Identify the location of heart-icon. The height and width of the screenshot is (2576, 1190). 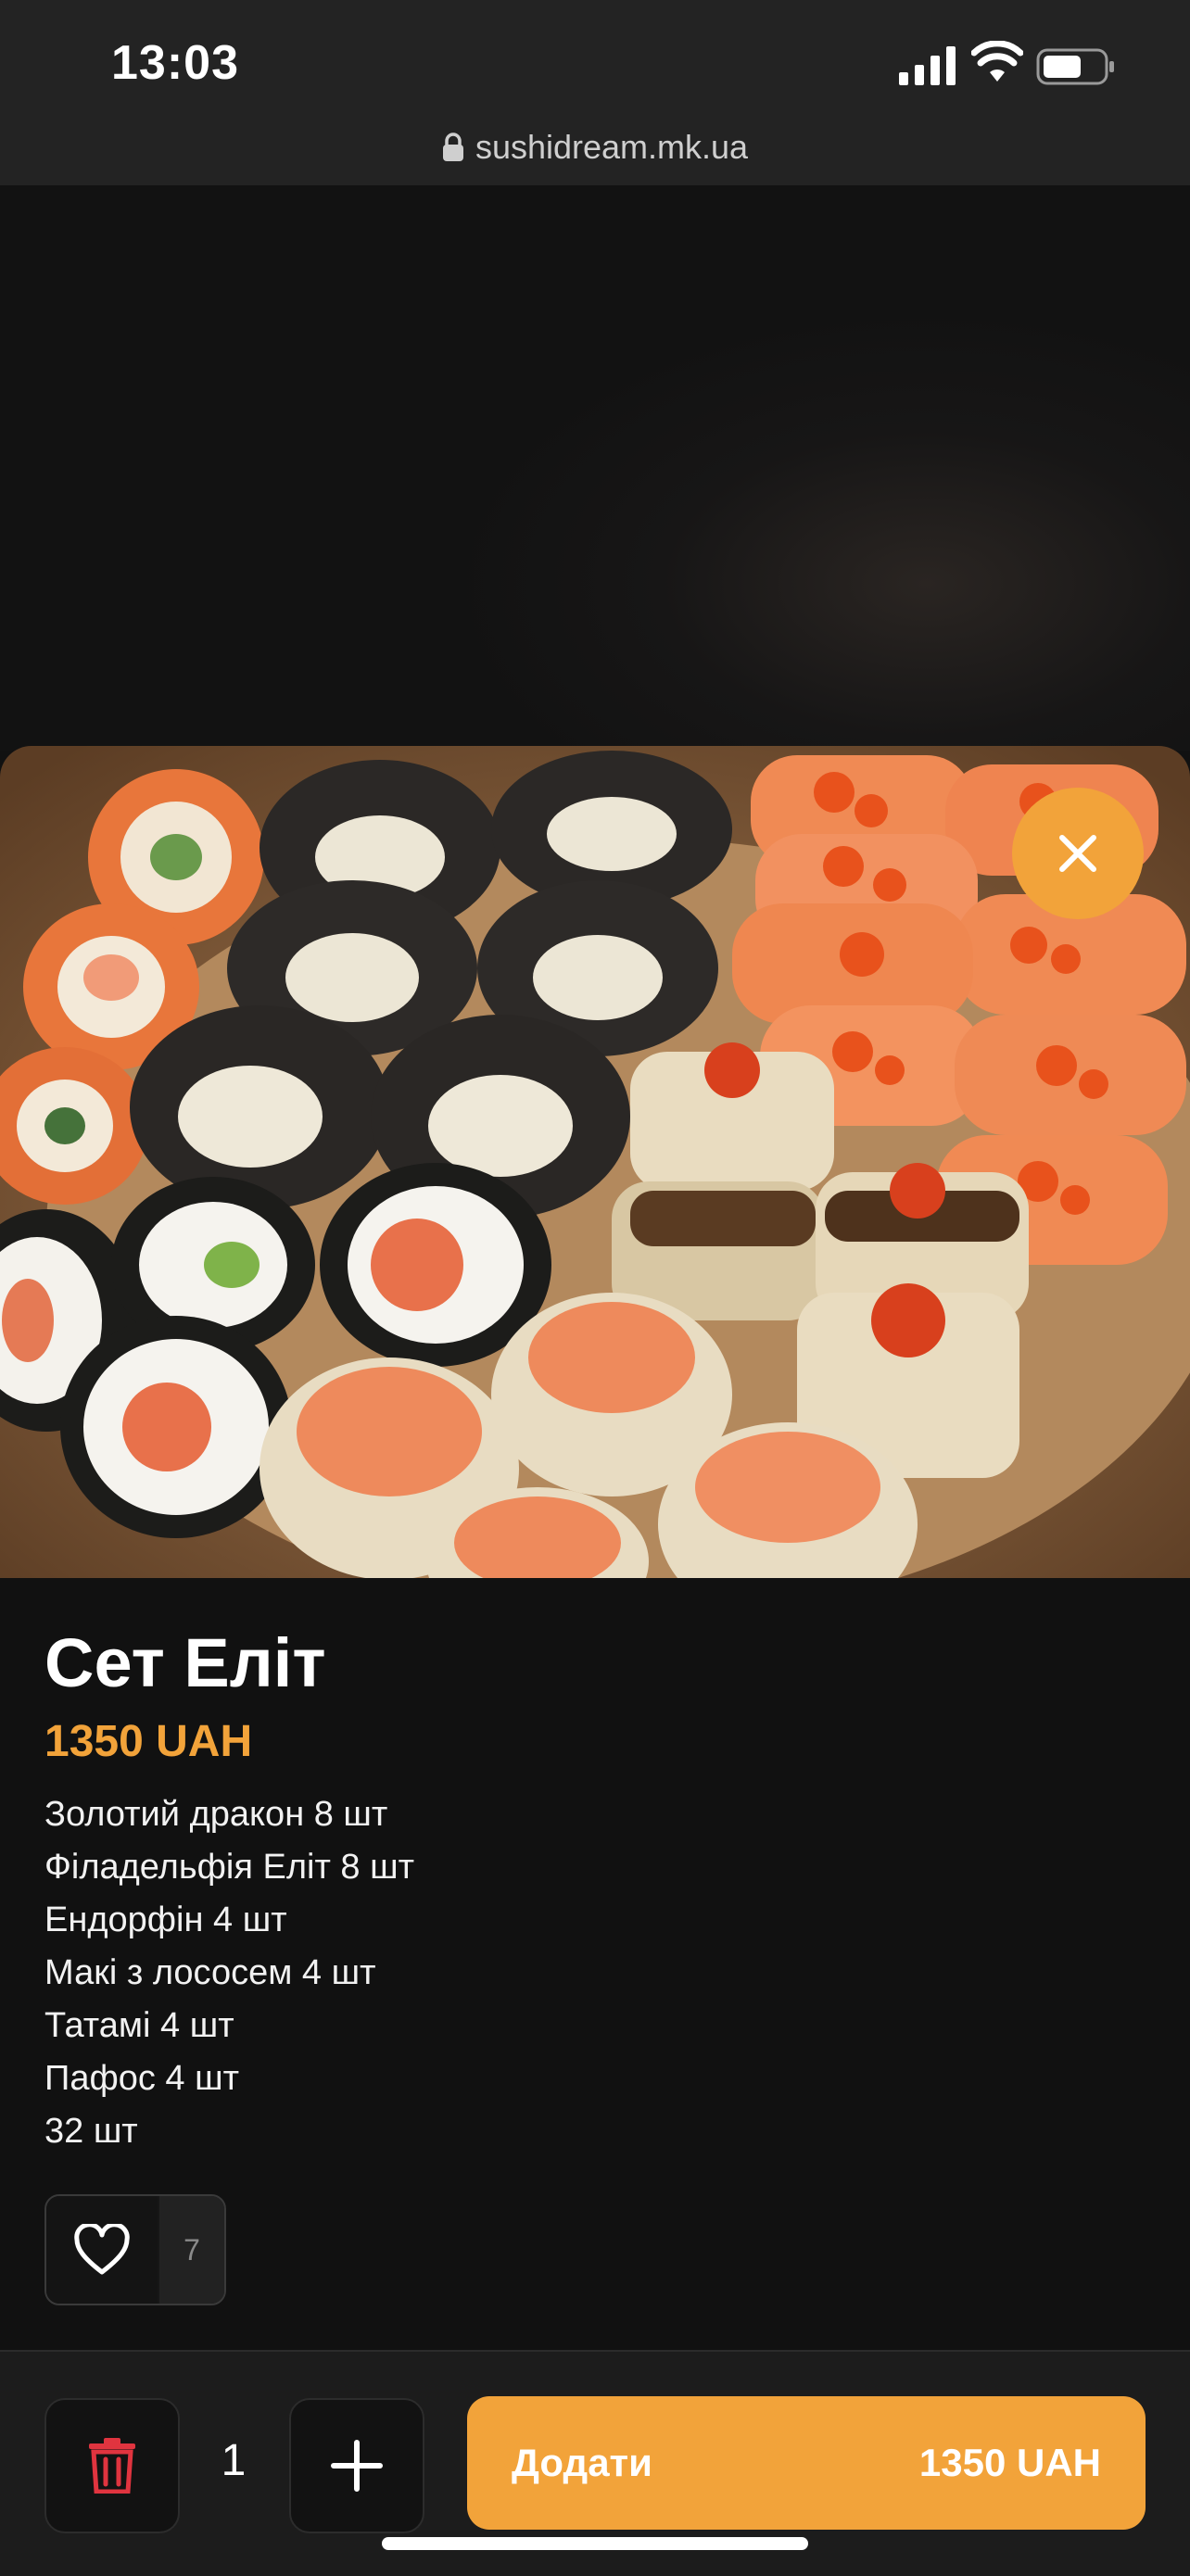
(102, 2249).